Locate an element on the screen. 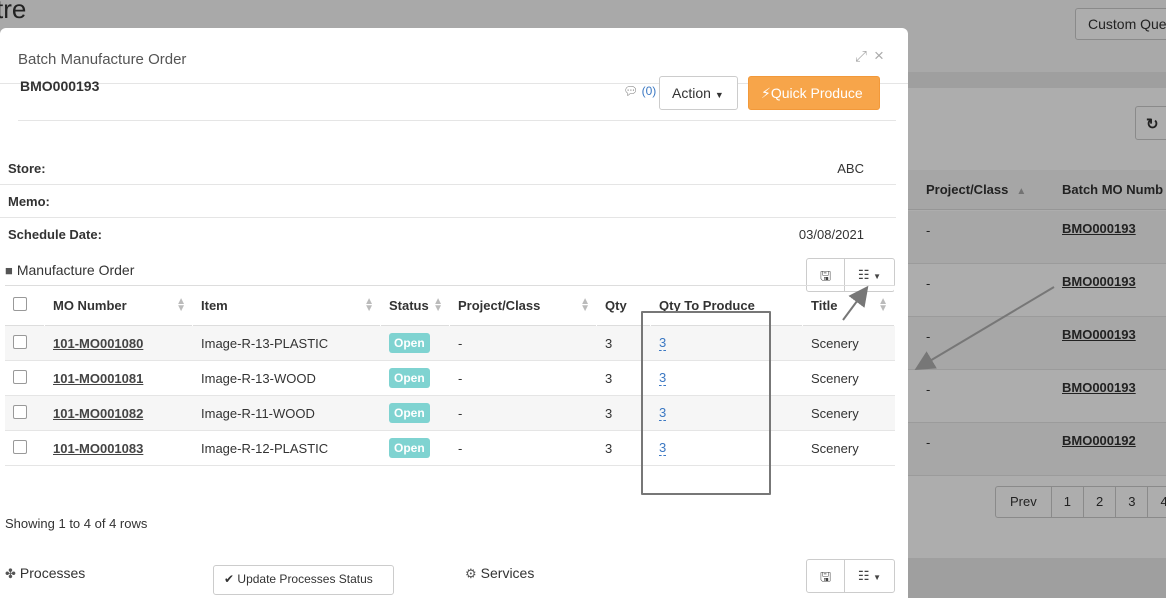 The image size is (1166, 598). item-cell: Image-R-13-WOOD is located at coordinates (258, 378).